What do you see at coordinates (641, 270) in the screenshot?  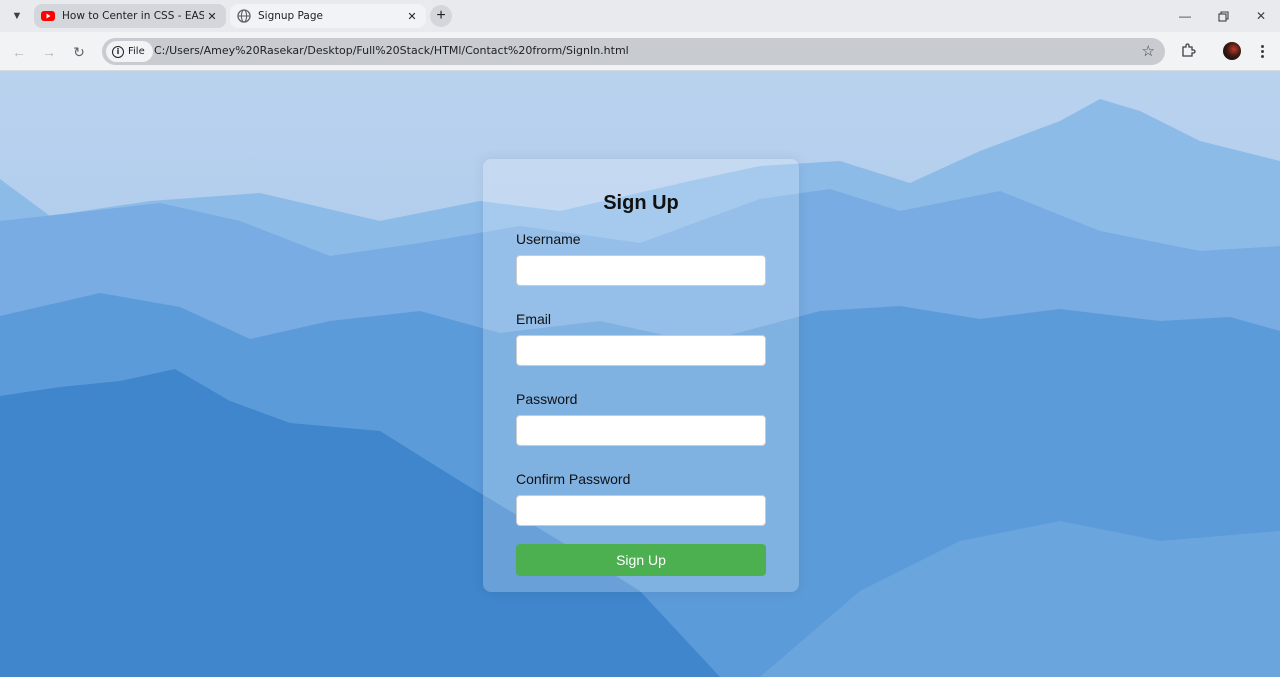 I see `username-input` at bounding box center [641, 270].